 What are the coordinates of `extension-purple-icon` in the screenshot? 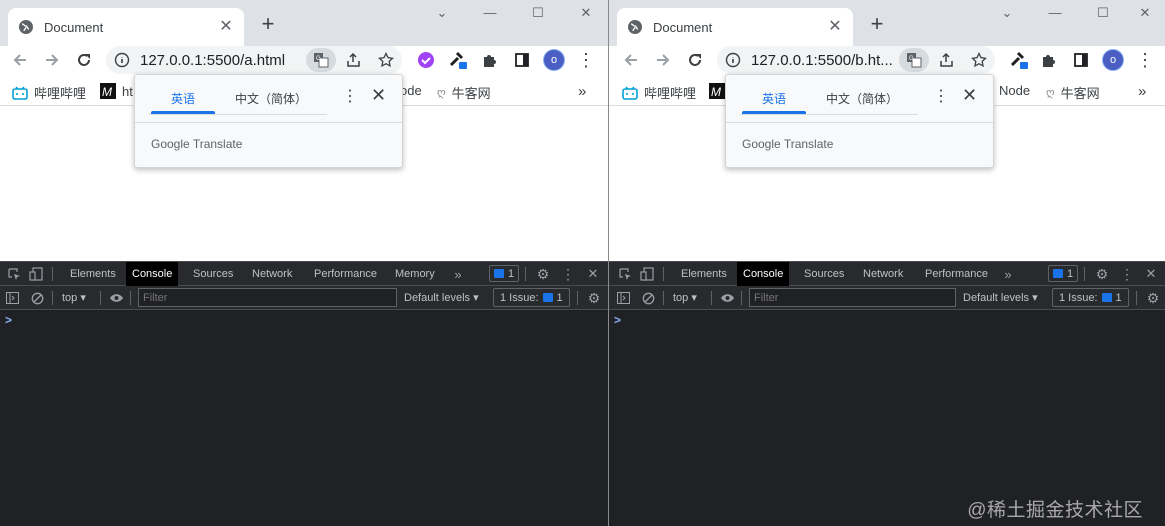 It's located at (426, 60).